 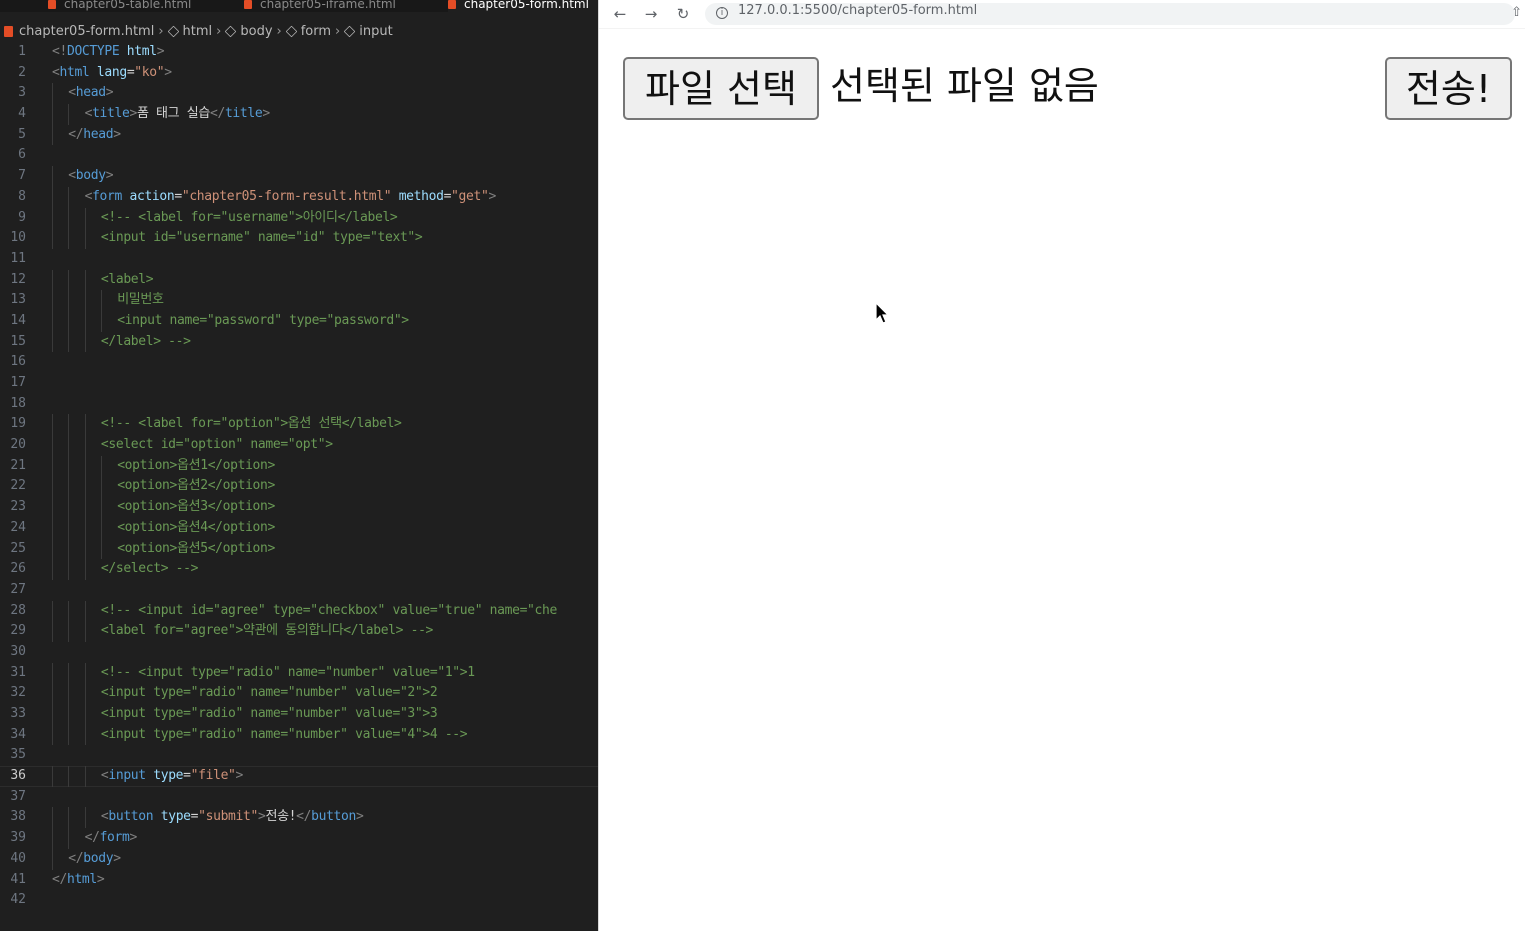 I want to click on breadcrumb-form: form, so click(x=308, y=31).